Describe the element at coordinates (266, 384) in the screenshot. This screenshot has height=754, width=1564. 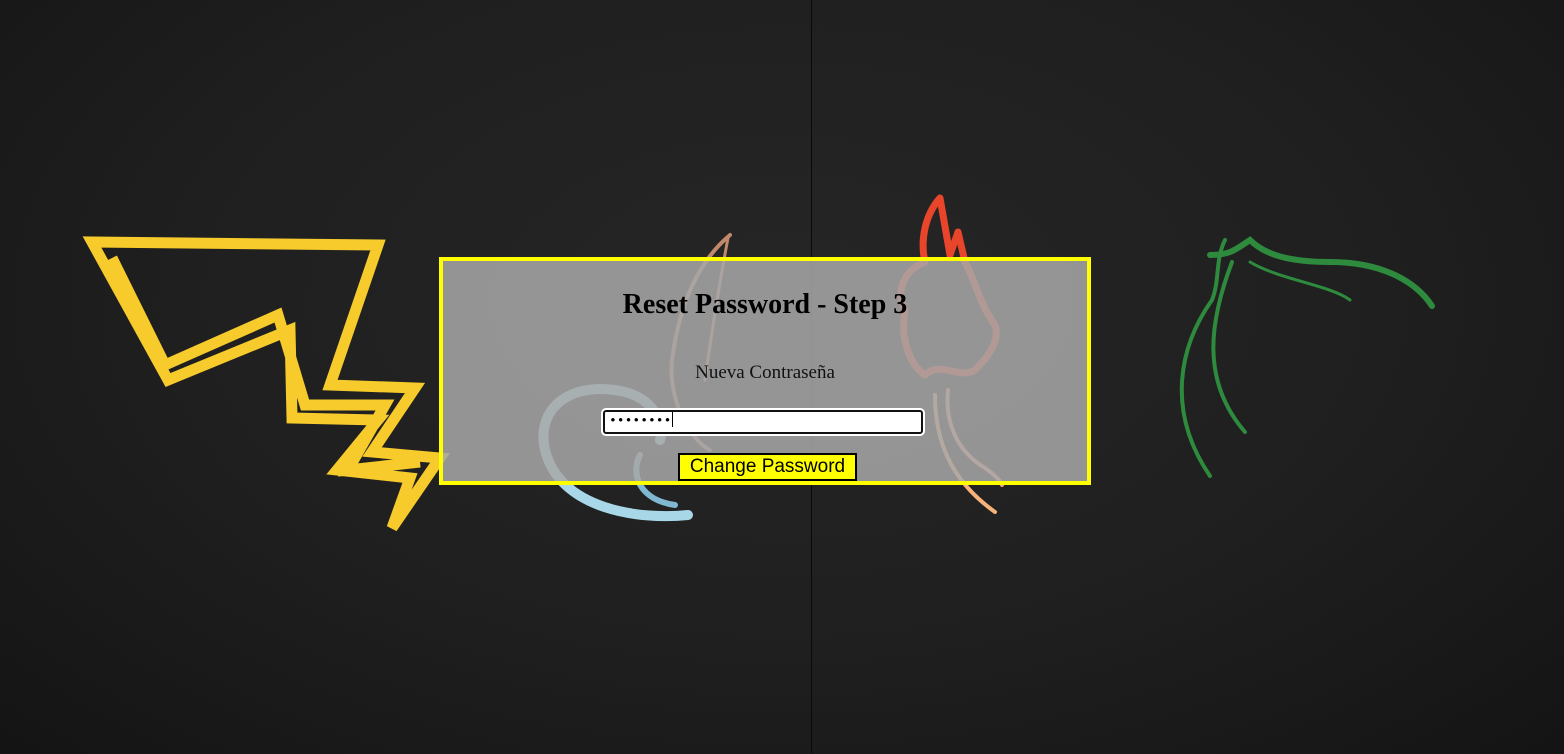
I see `lightning-bolt-icon` at that location.